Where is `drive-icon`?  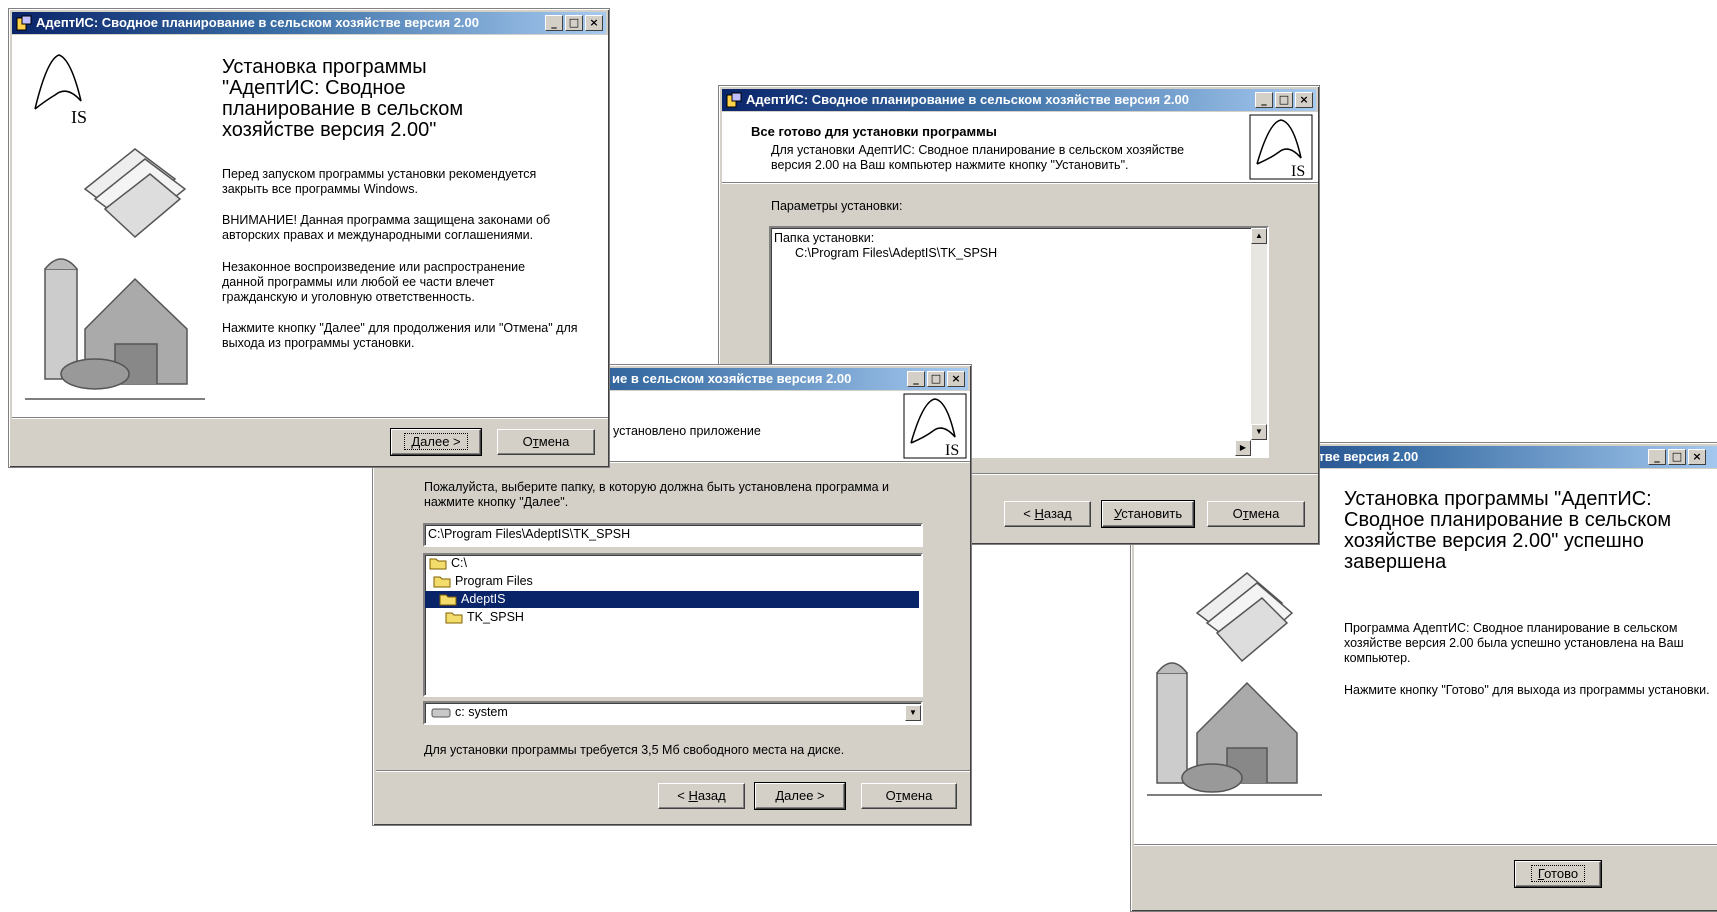
drive-icon is located at coordinates (441, 713).